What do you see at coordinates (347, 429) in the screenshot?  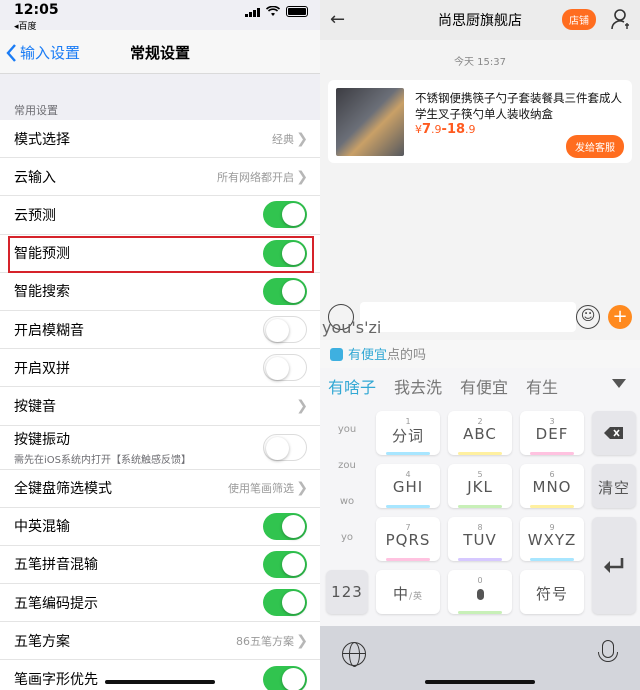 I see `side-pinyin-option: you` at bounding box center [347, 429].